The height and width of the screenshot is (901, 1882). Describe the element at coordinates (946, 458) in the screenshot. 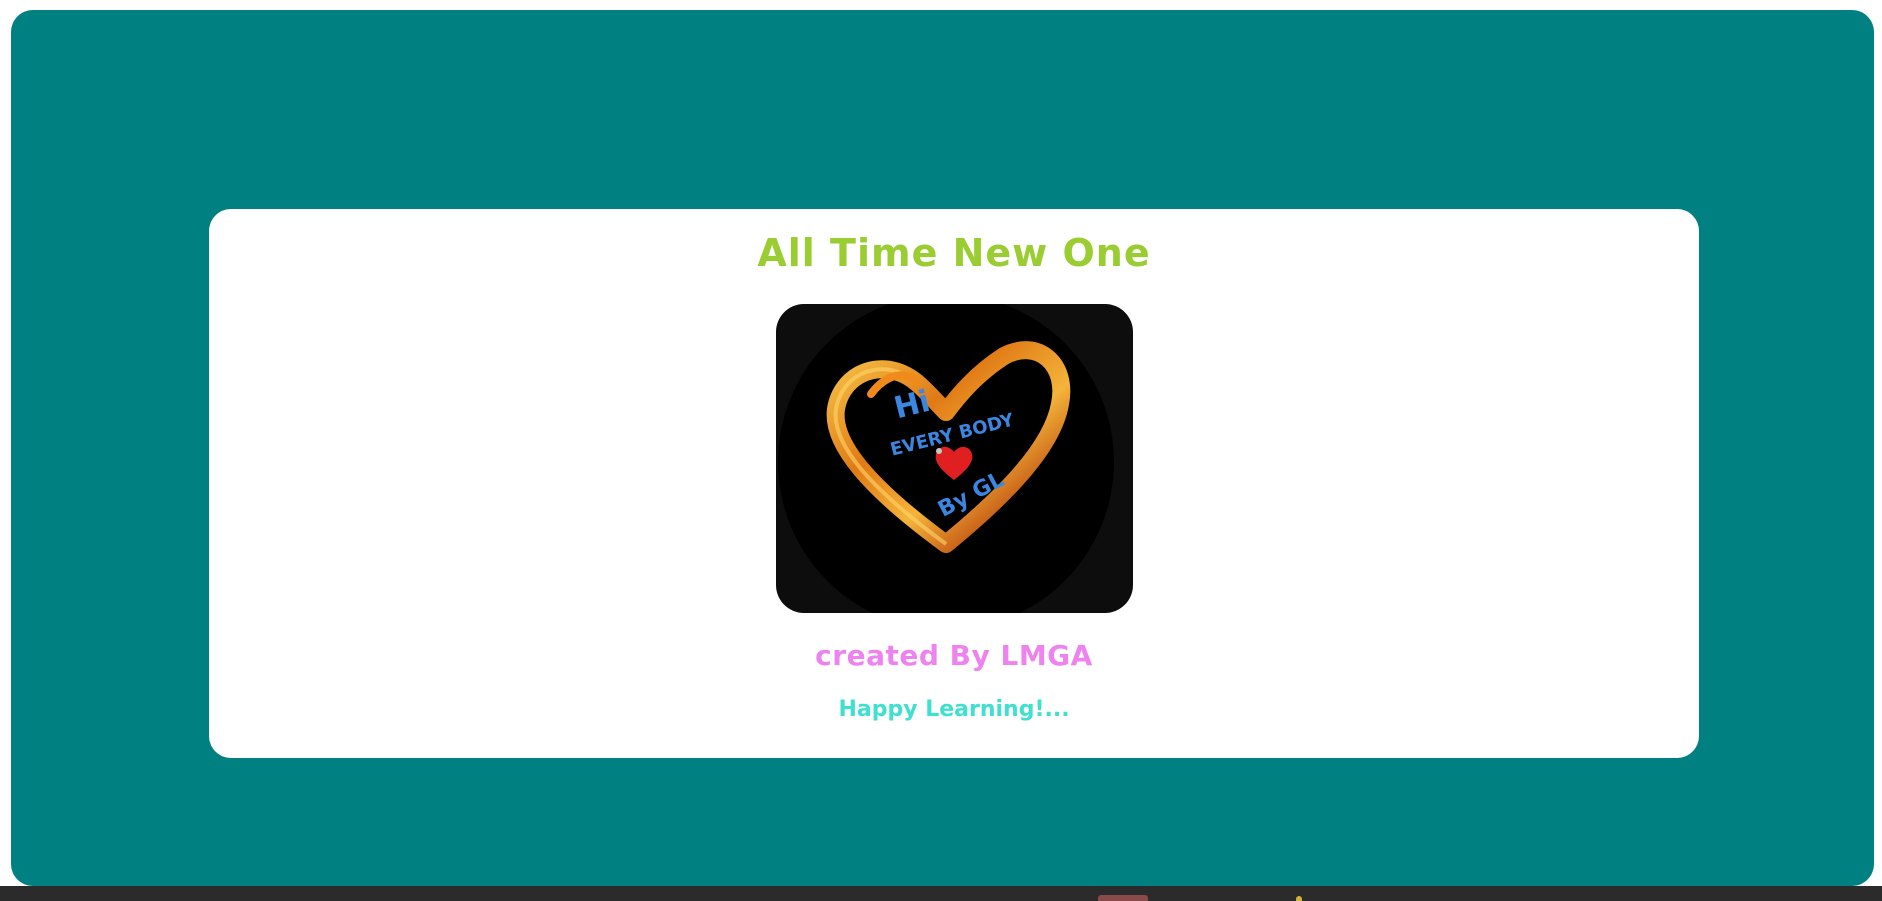

I see `heart-logo-icon: Hi EVERY BODY By GL` at that location.